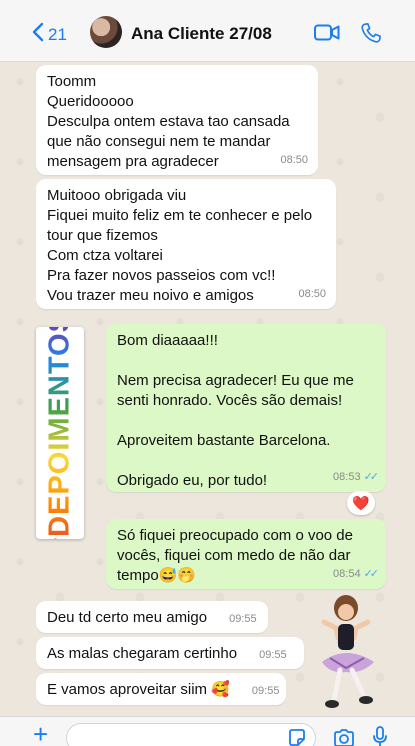  I want to click on message-line: que não consegui nem te mandar, so click(159, 141).